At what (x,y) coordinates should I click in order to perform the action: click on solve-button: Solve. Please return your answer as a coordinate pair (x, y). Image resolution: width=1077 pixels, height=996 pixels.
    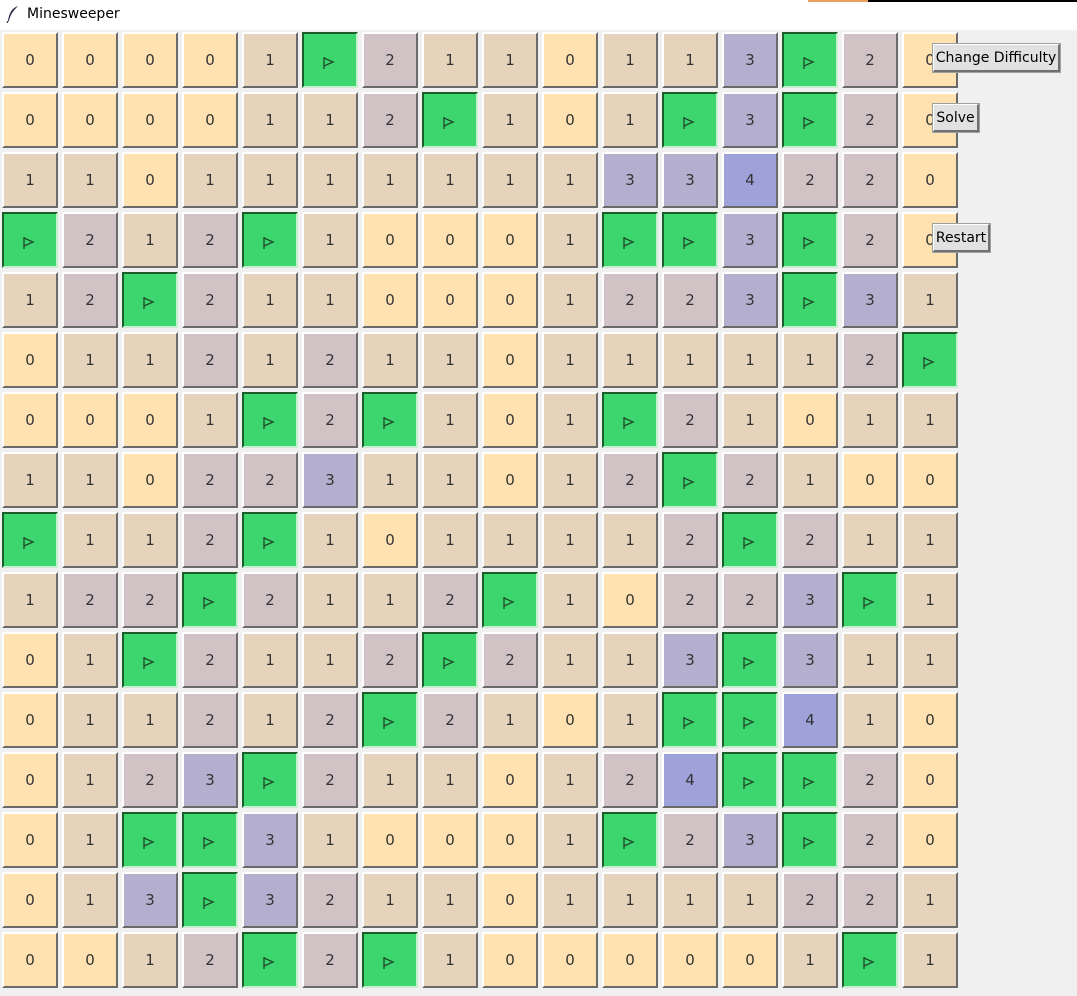
    Looking at the image, I should click on (956, 118).